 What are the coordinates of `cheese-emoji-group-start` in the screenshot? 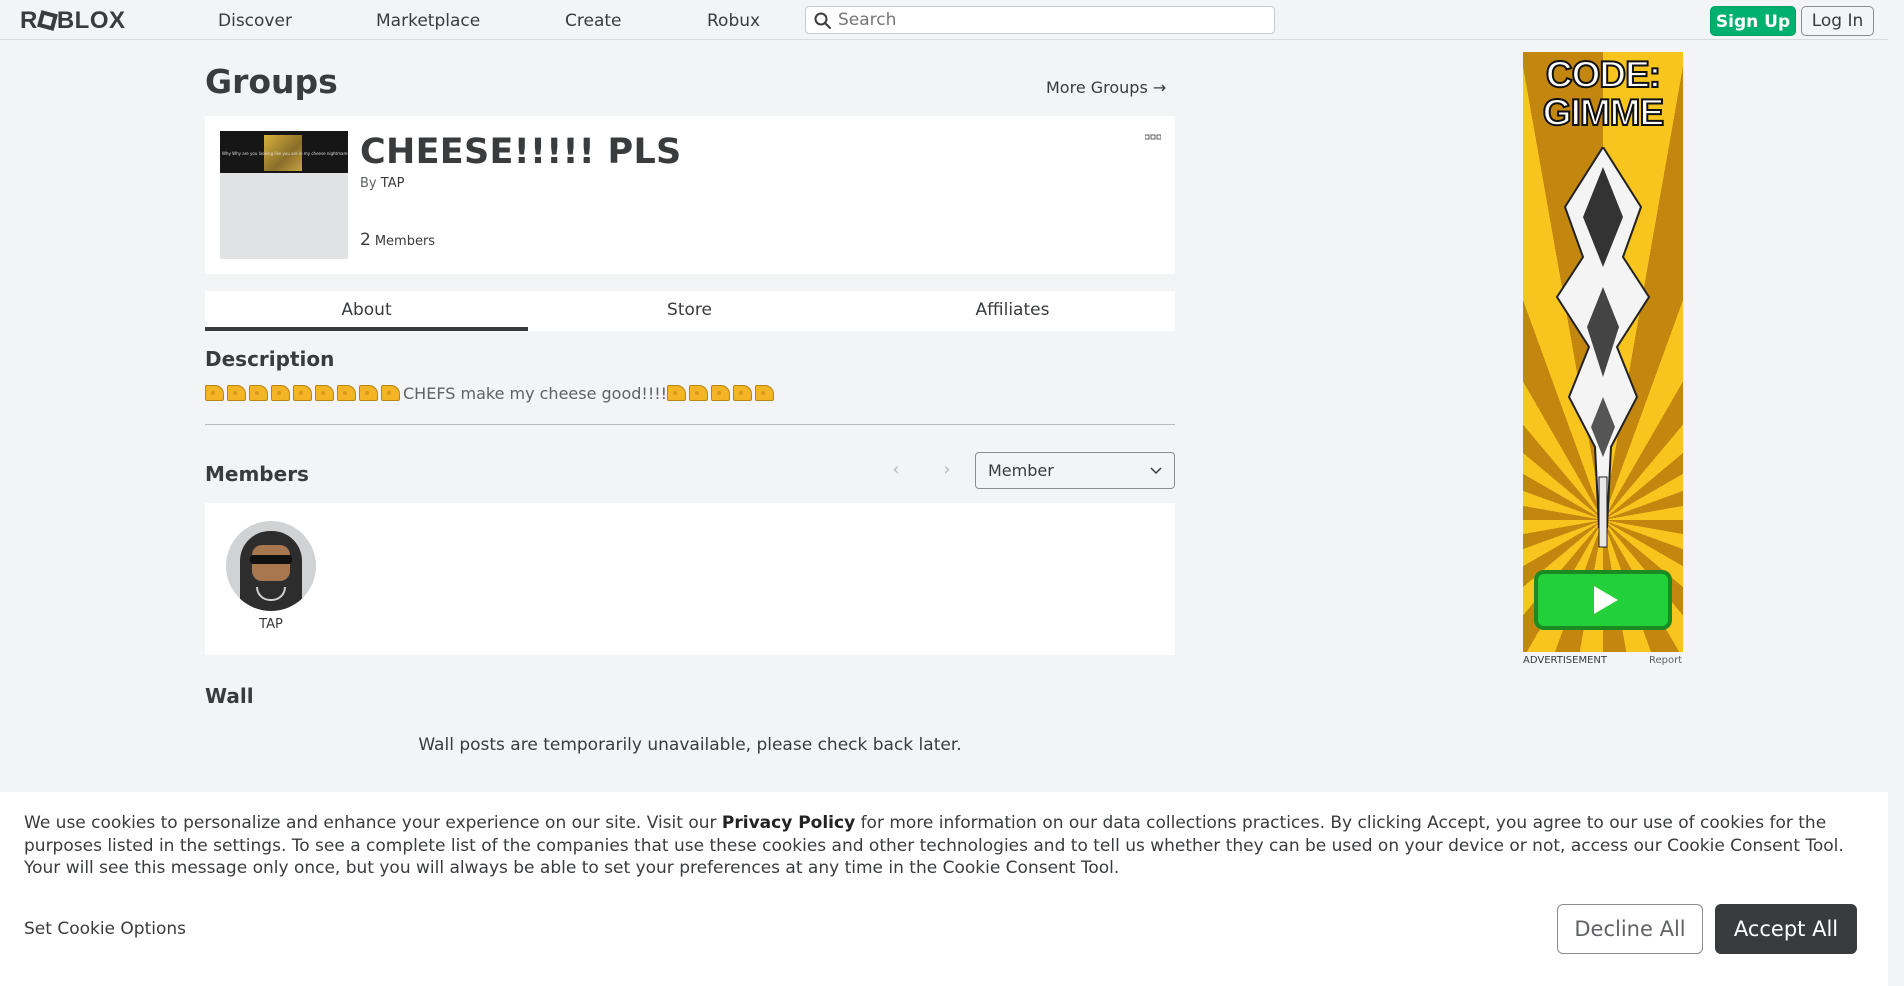 It's located at (304, 393).